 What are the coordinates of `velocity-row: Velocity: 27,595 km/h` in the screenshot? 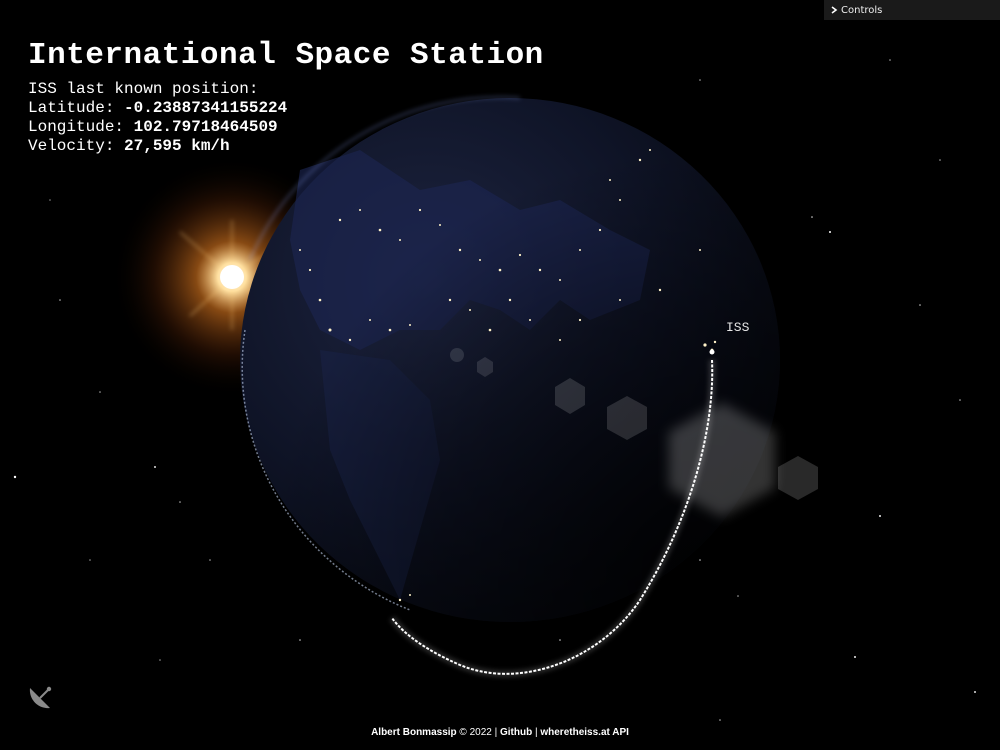 It's located at (286, 146).